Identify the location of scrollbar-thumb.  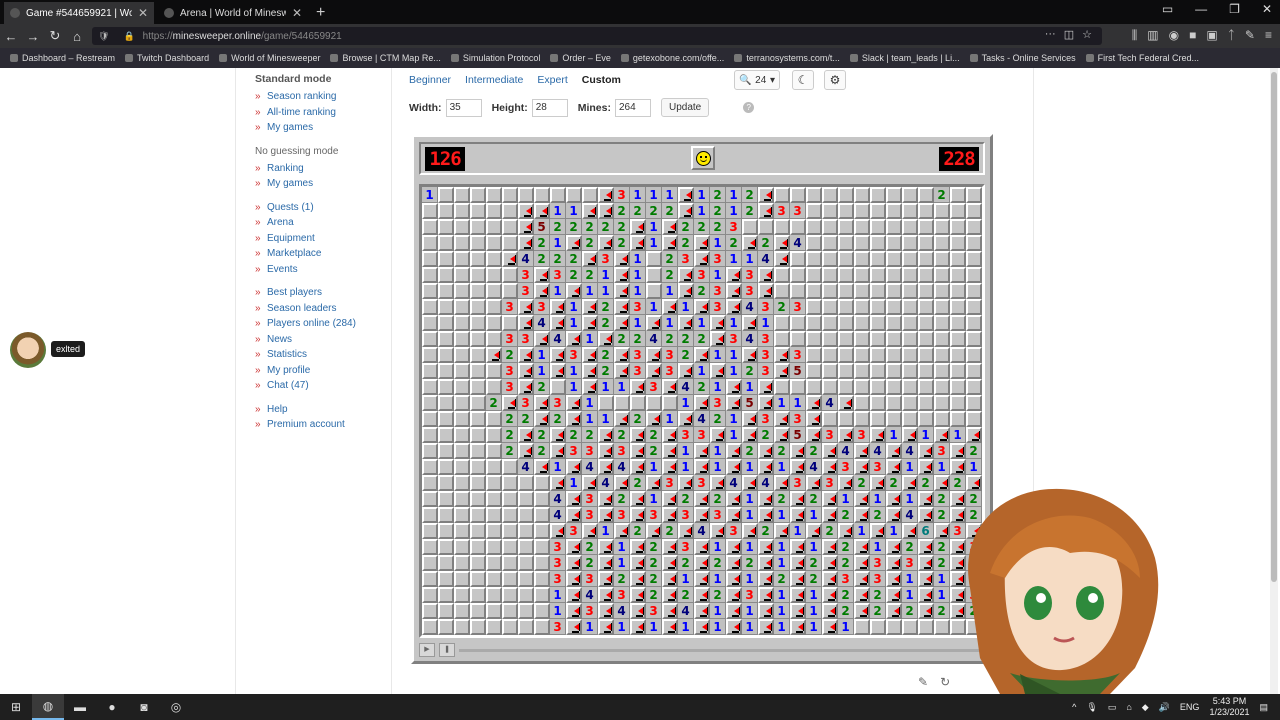
(1274, 327).